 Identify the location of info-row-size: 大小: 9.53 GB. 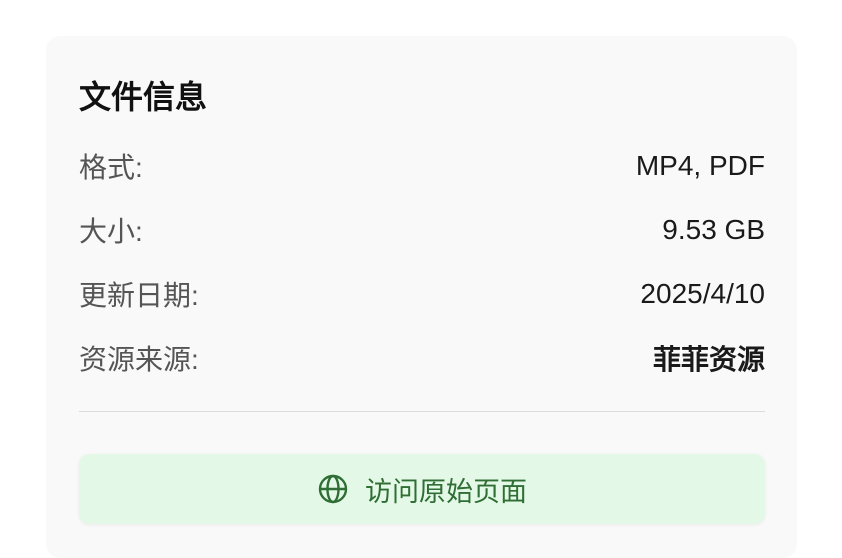
(422, 230).